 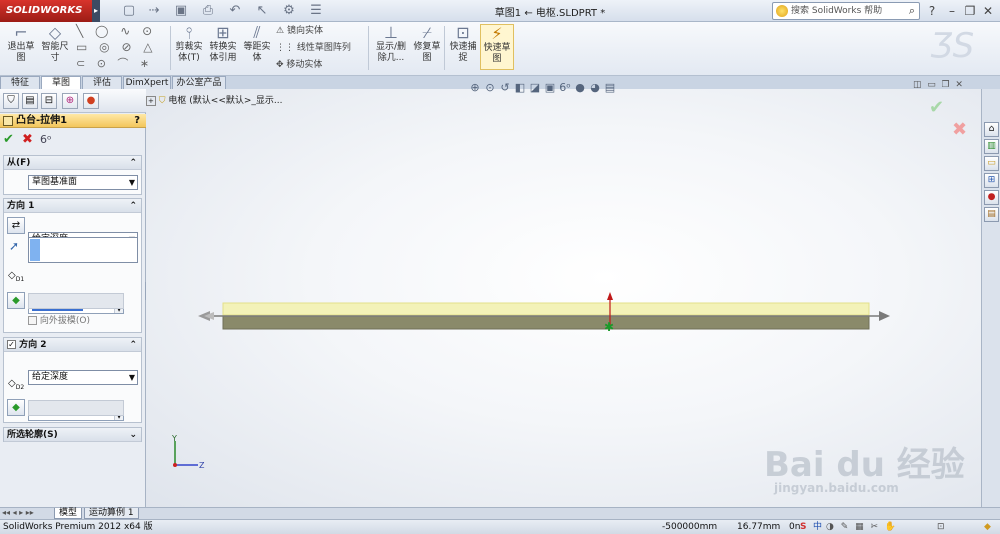 What do you see at coordinates (72, 163) in the screenshot?
I see `from-group-header: 从(F) ⌃` at bounding box center [72, 163].